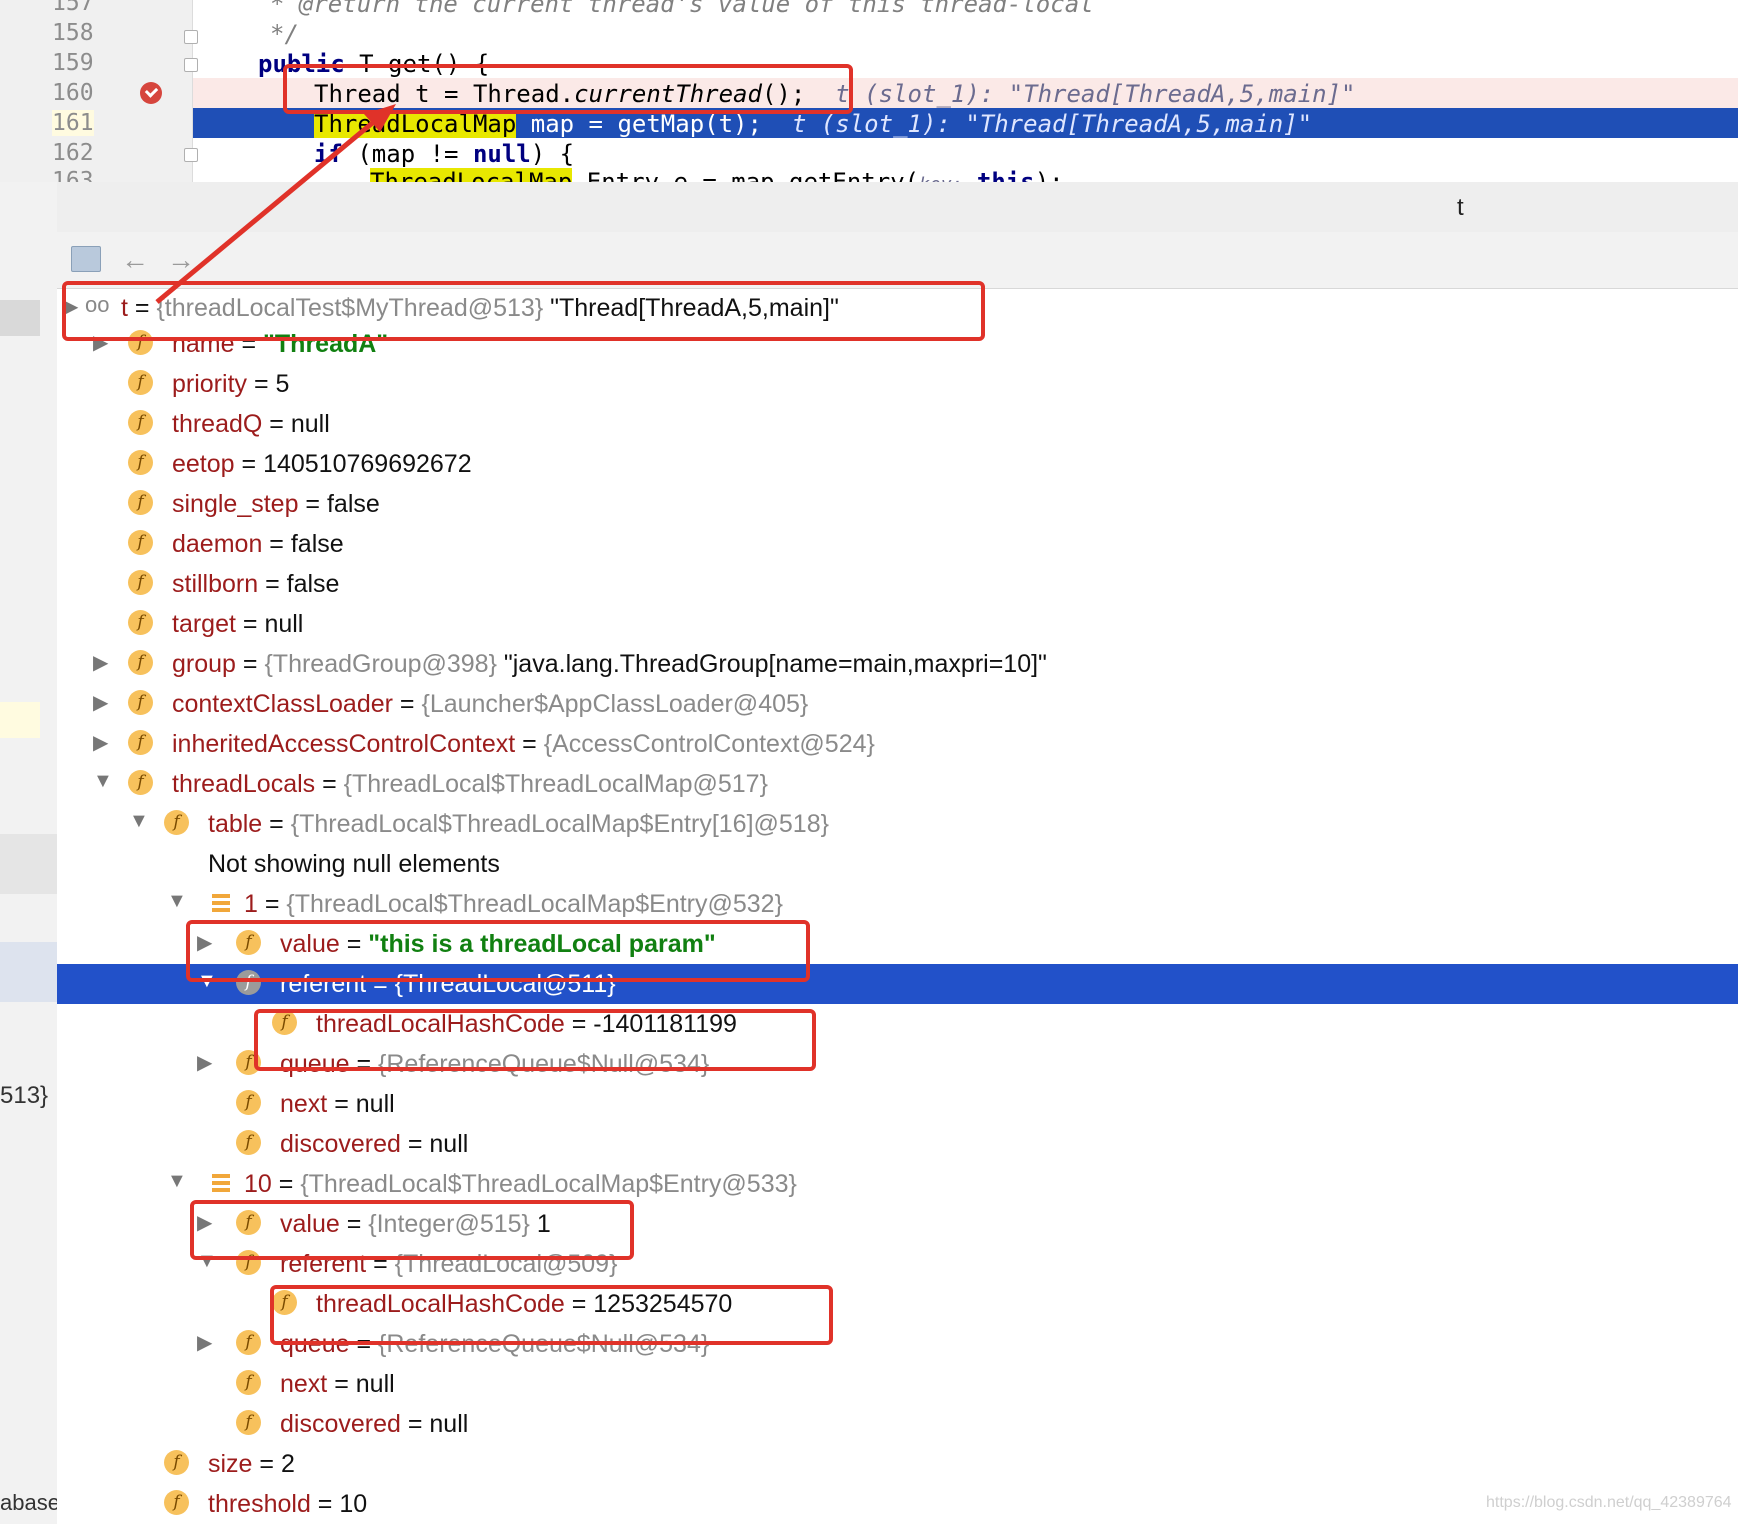 The image size is (1738, 1524). Describe the element at coordinates (1609, 1502) in the screenshot. I see `watermark: https://blog.csdn.net/qq_42389764` at that location.